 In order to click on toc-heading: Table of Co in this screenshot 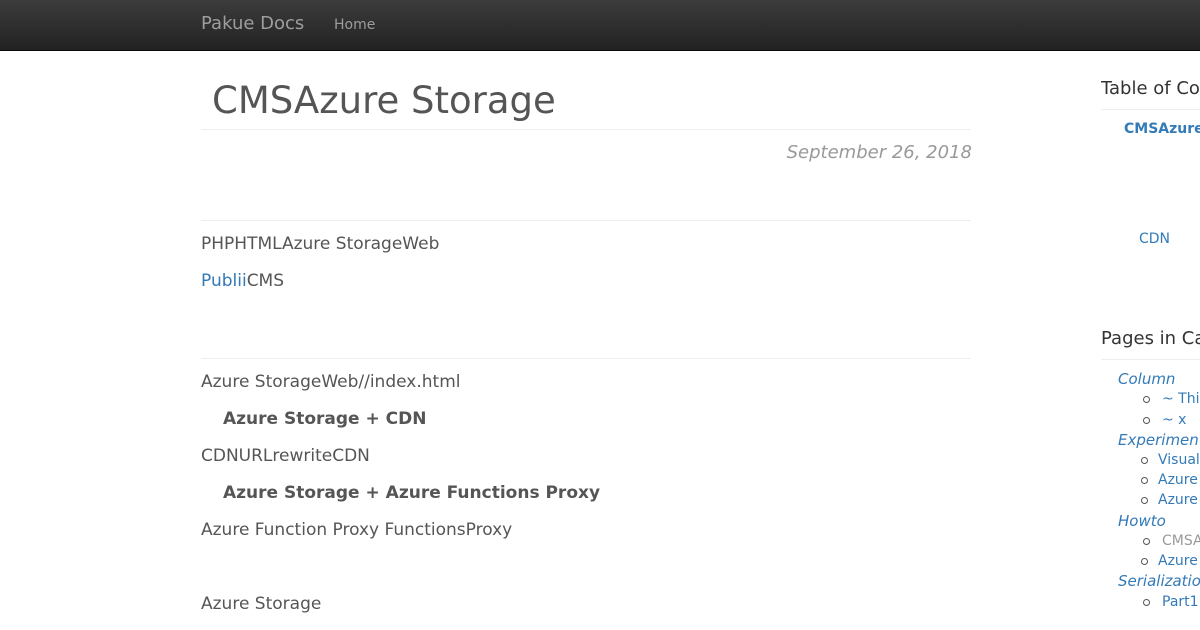, I will do `click(1150, 88)`.